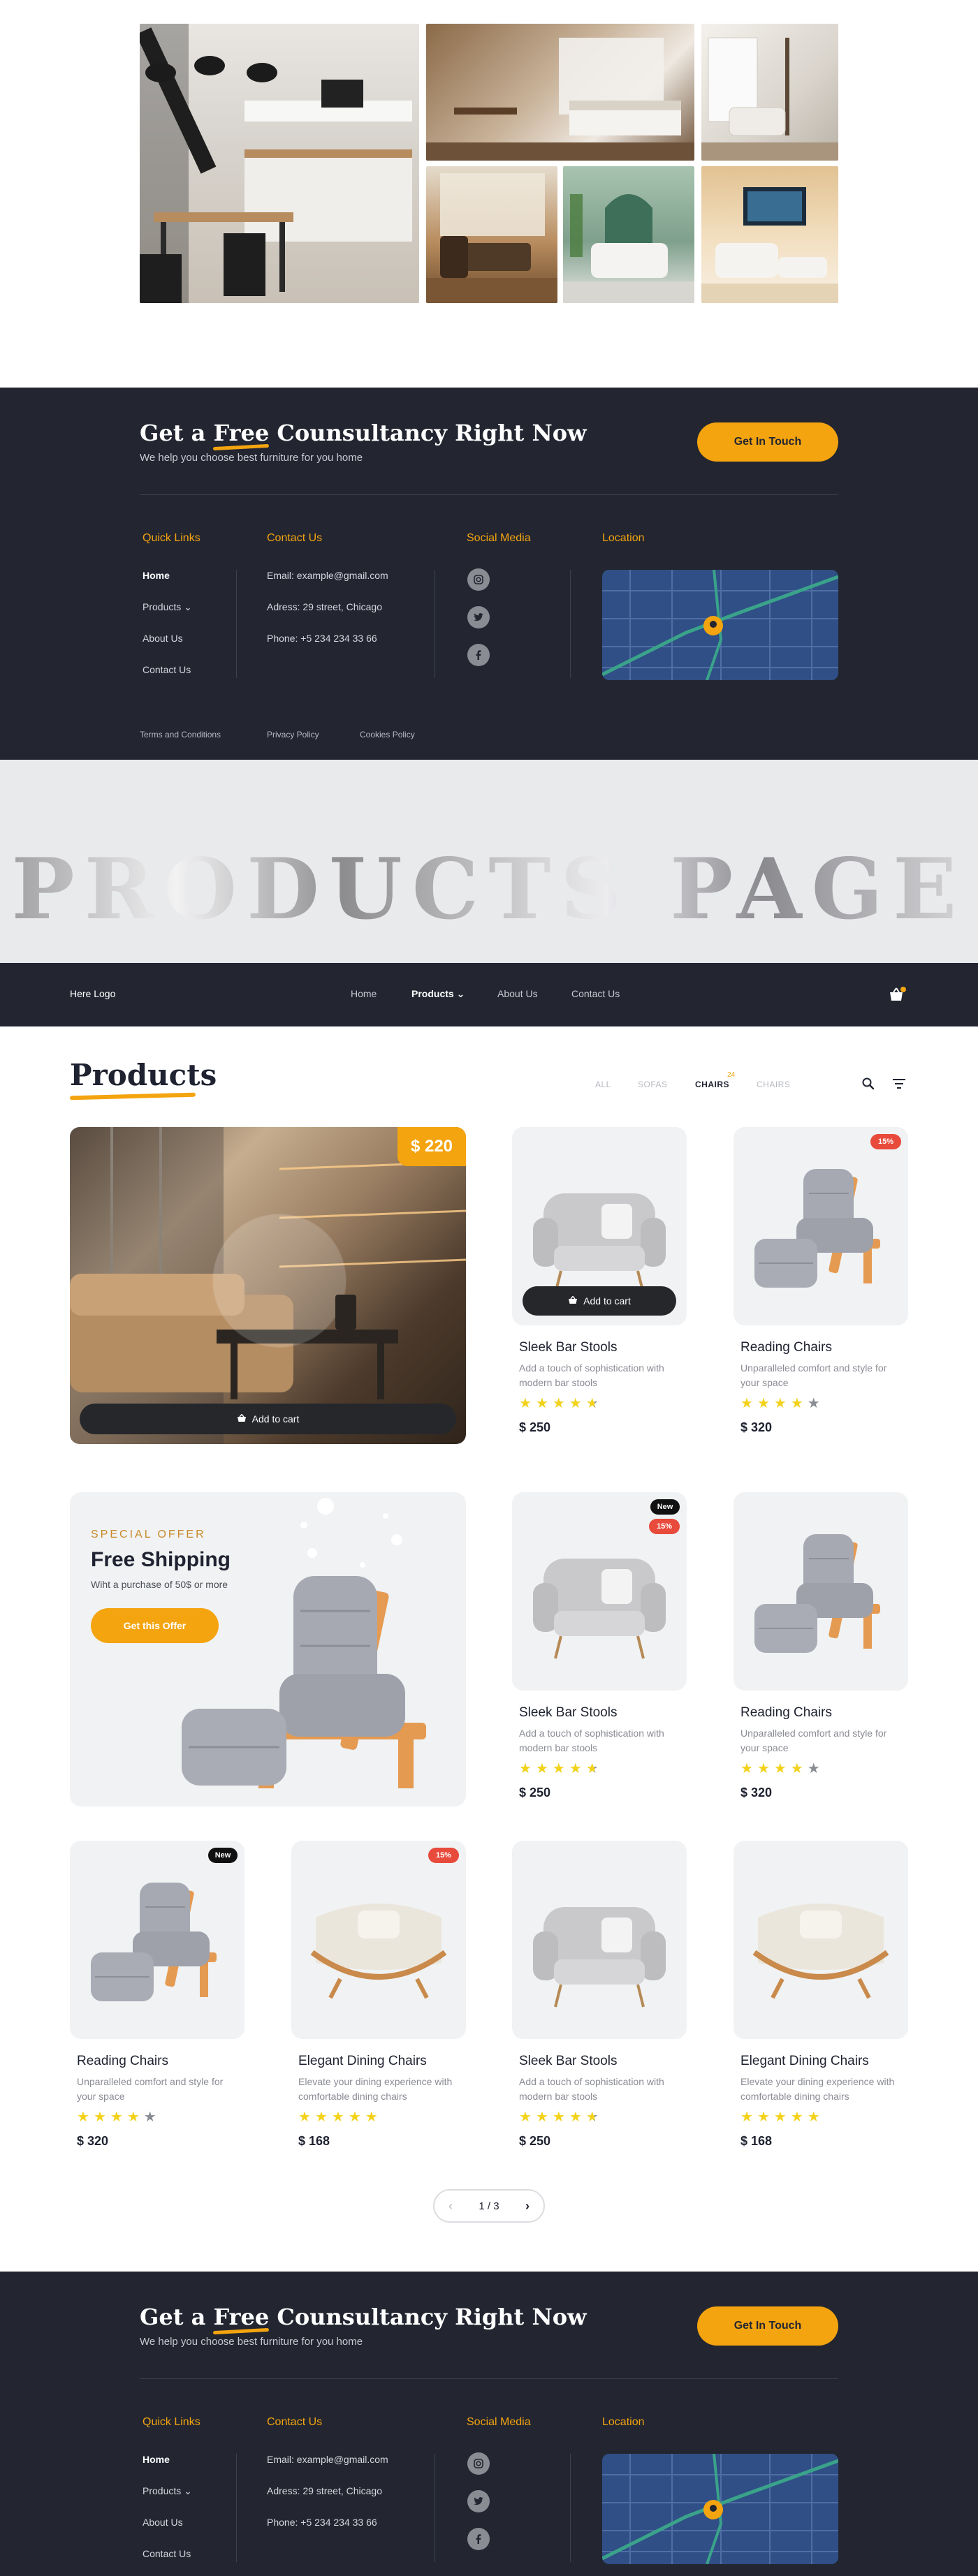  What do you see at coordinates (132, 1096) in the screenshot?
I see `title-underline` at bounding box center [132, 1096].